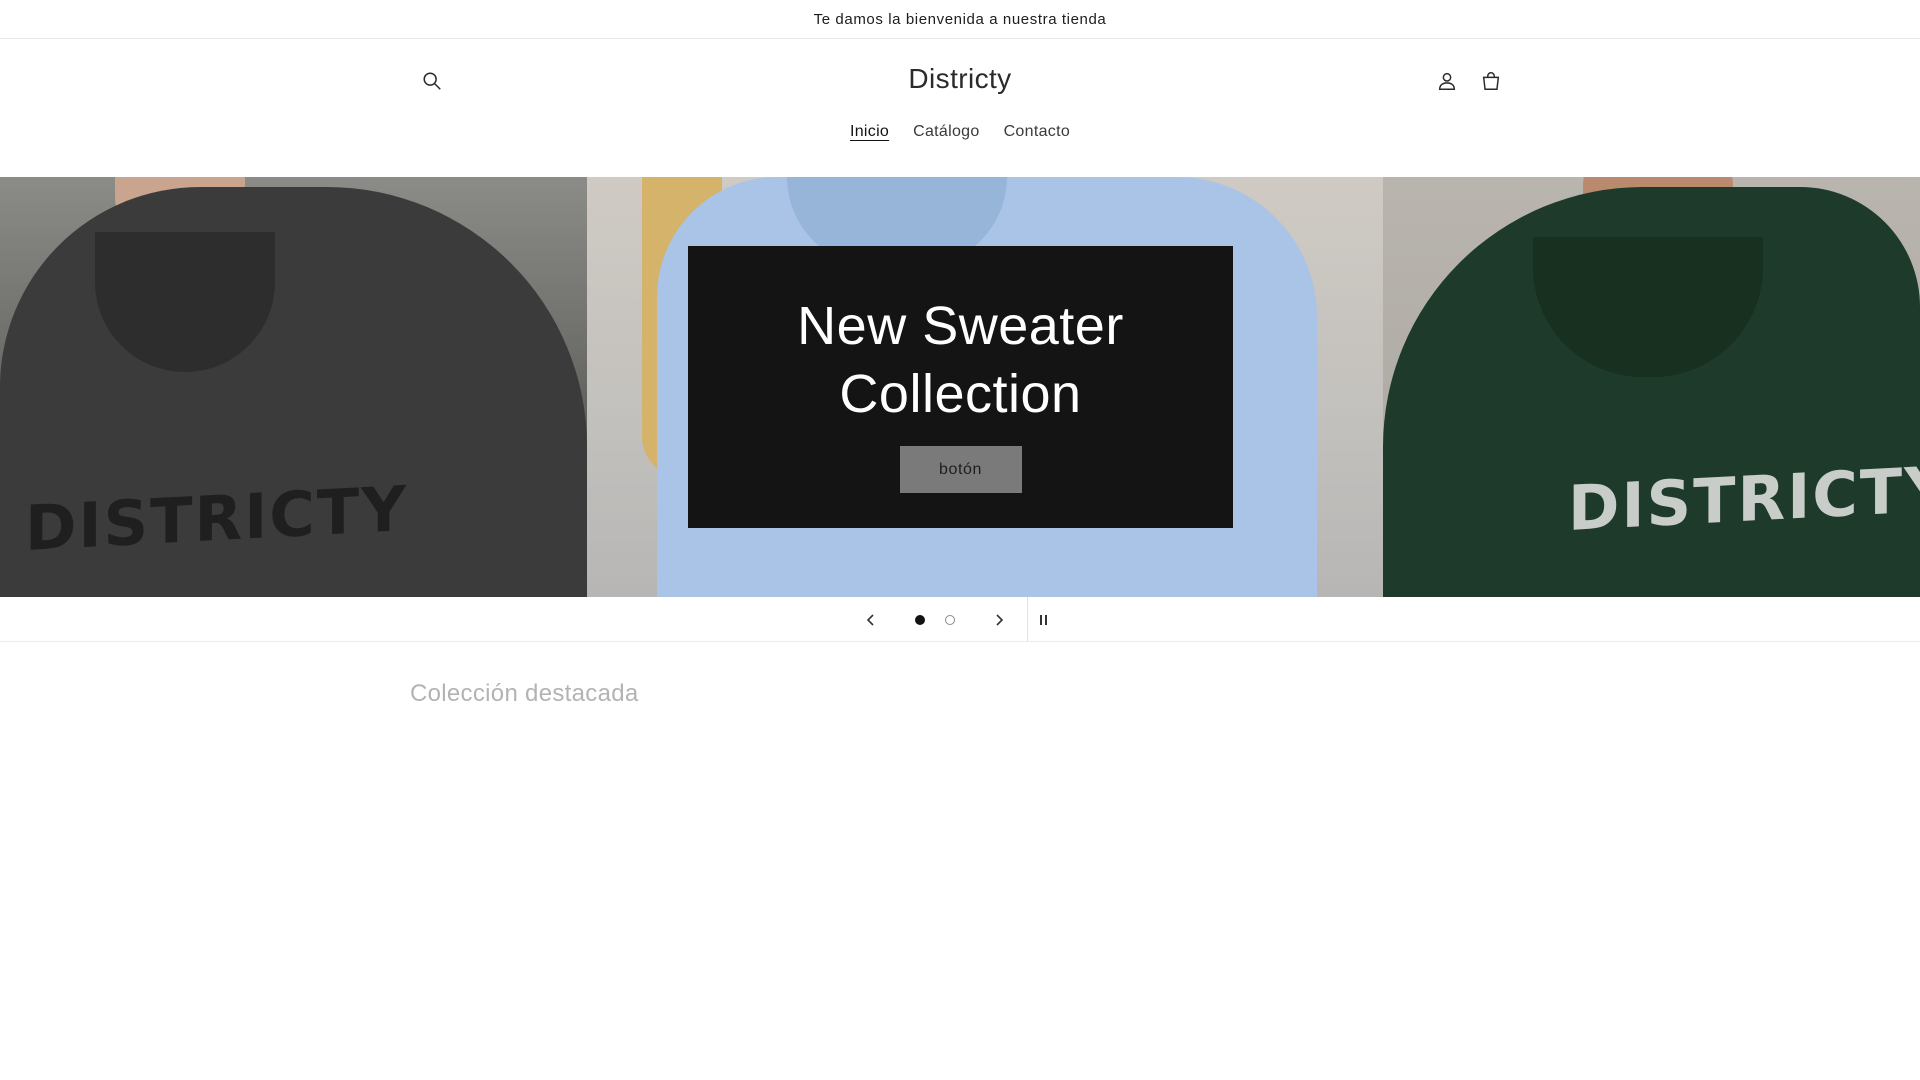  What do you see at coordinates (1040, 620) in the screenshot?
I see `pause-icon` at bounding box center [1040, 620].